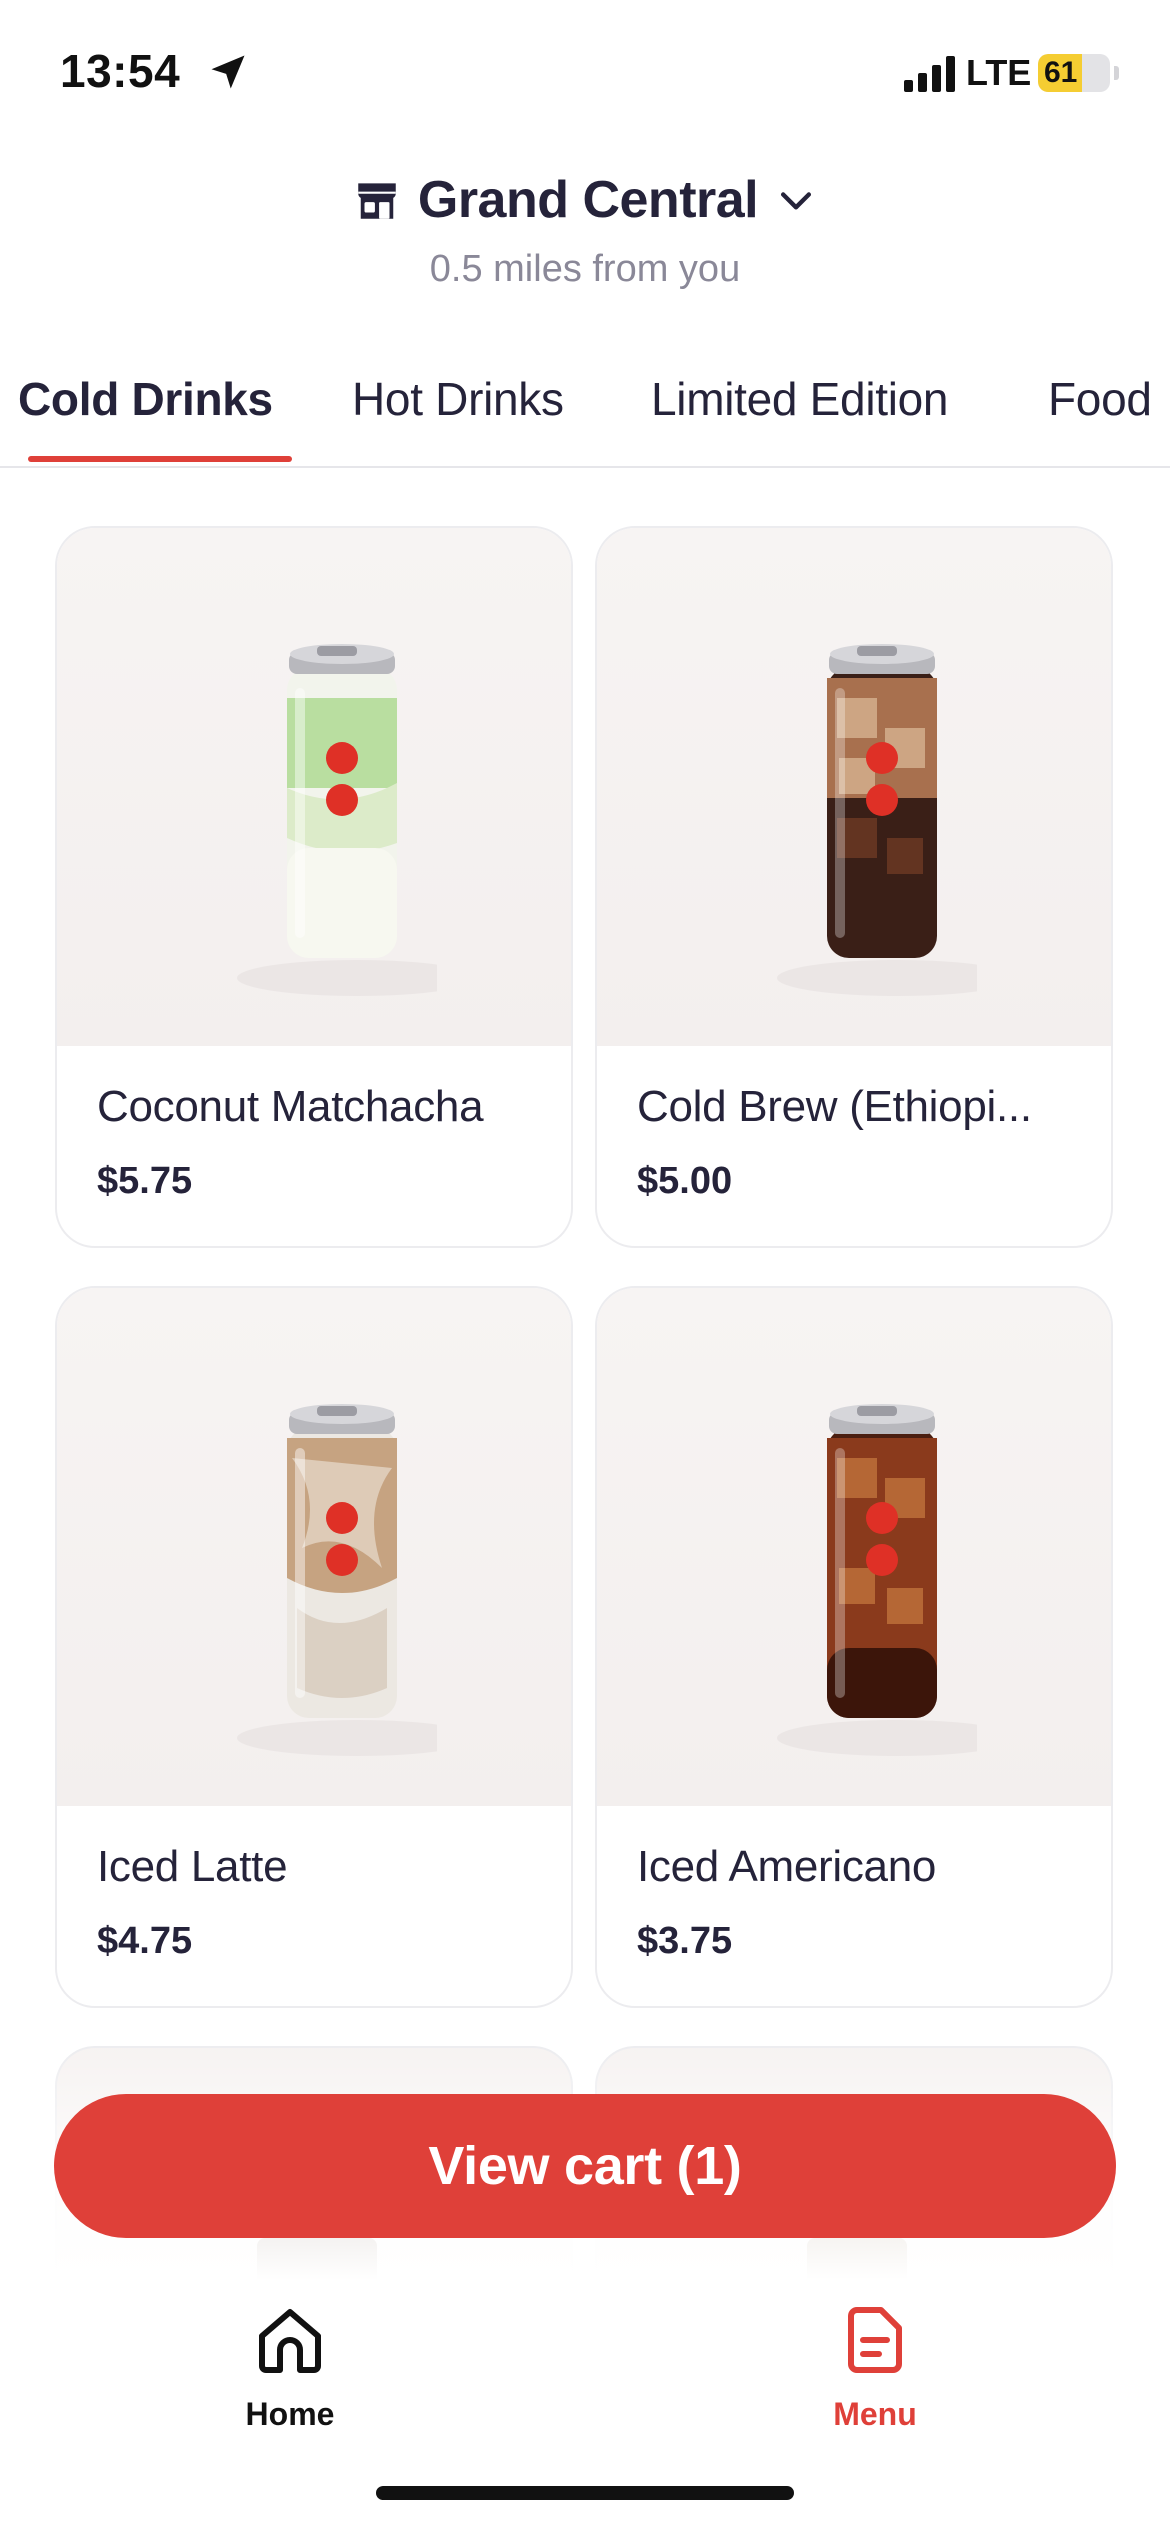  I want to click on battery-icon: 61, so click(1074, 73).